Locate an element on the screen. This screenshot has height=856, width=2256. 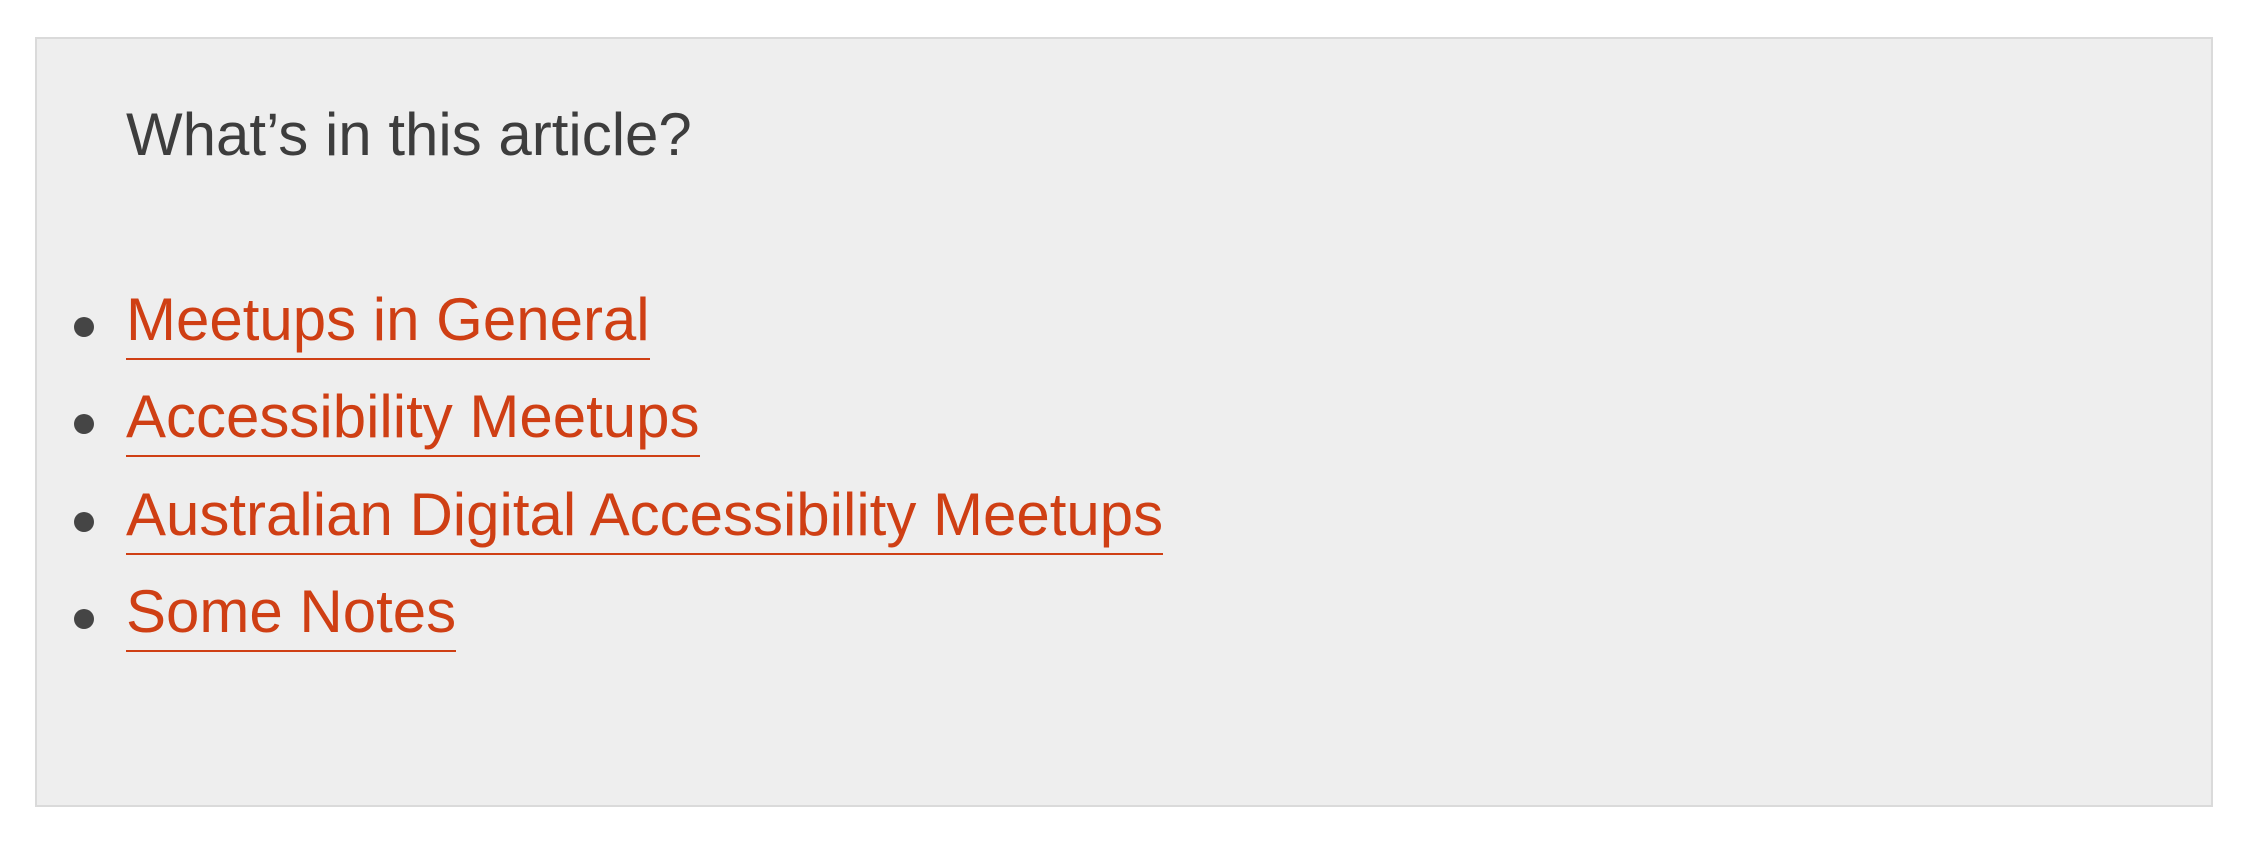
toc-link-accessibility-meetups: Accessibility Meetups is located at coordinates (413, 422).